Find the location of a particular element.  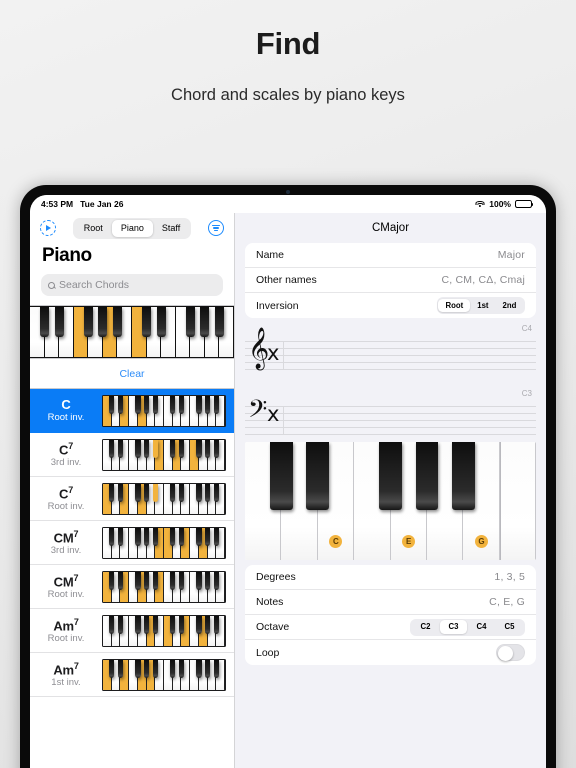

octave-segment-c5: C5 is located at coordinates (509, 627).